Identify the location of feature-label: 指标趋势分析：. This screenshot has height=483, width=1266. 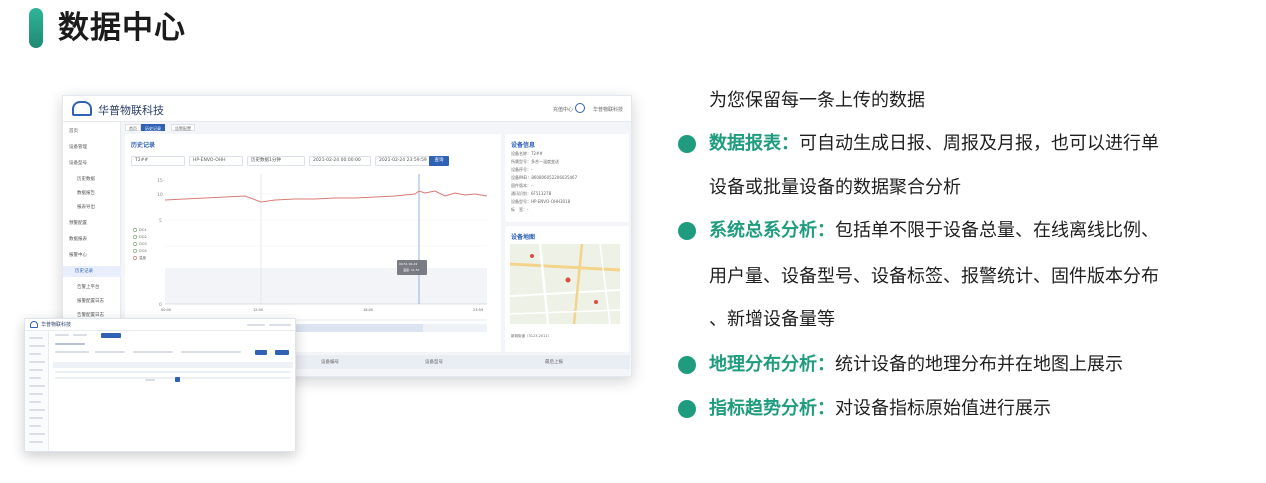
(772, 408).